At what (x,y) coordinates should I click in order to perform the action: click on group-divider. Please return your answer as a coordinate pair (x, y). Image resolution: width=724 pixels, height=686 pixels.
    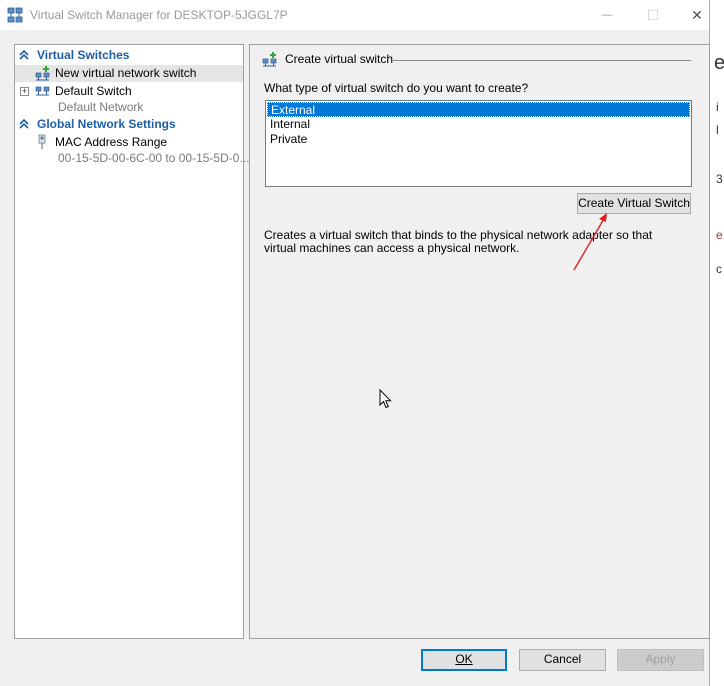
    Looking at the image, I should click on (542, 60).